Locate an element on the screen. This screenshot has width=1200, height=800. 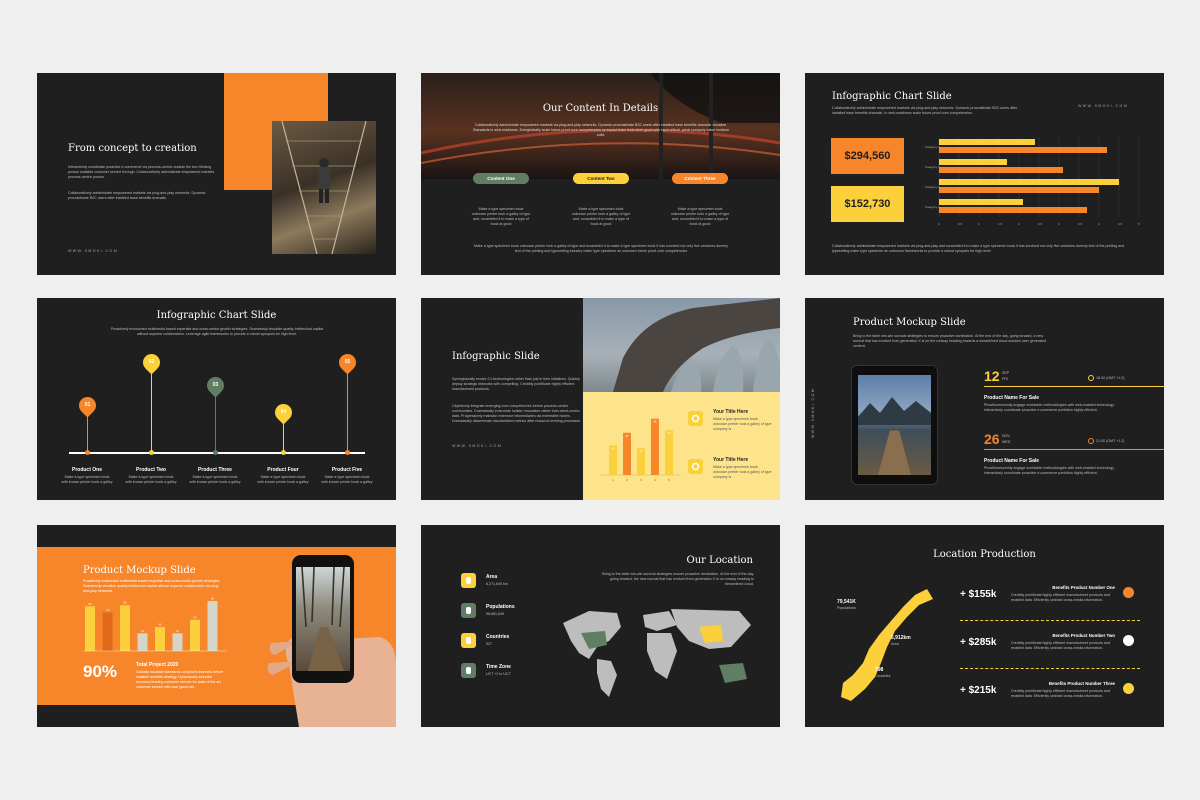
pill-content-two: Content Two is located at coordinates (601, 178).